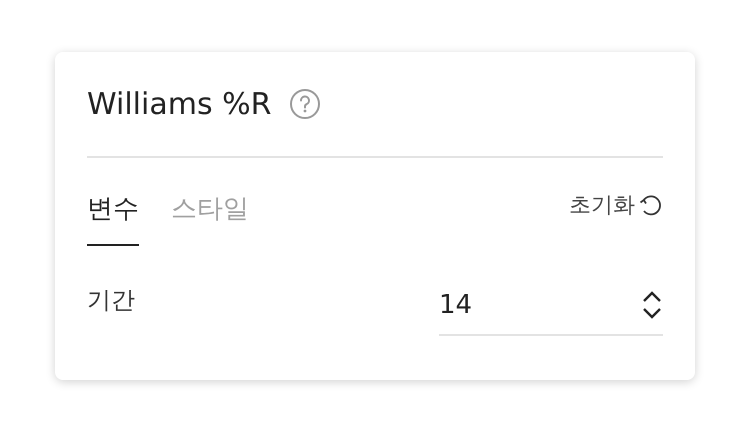 The image size is (750, 434). I want to click on number-field: 14, so click(551, 306).